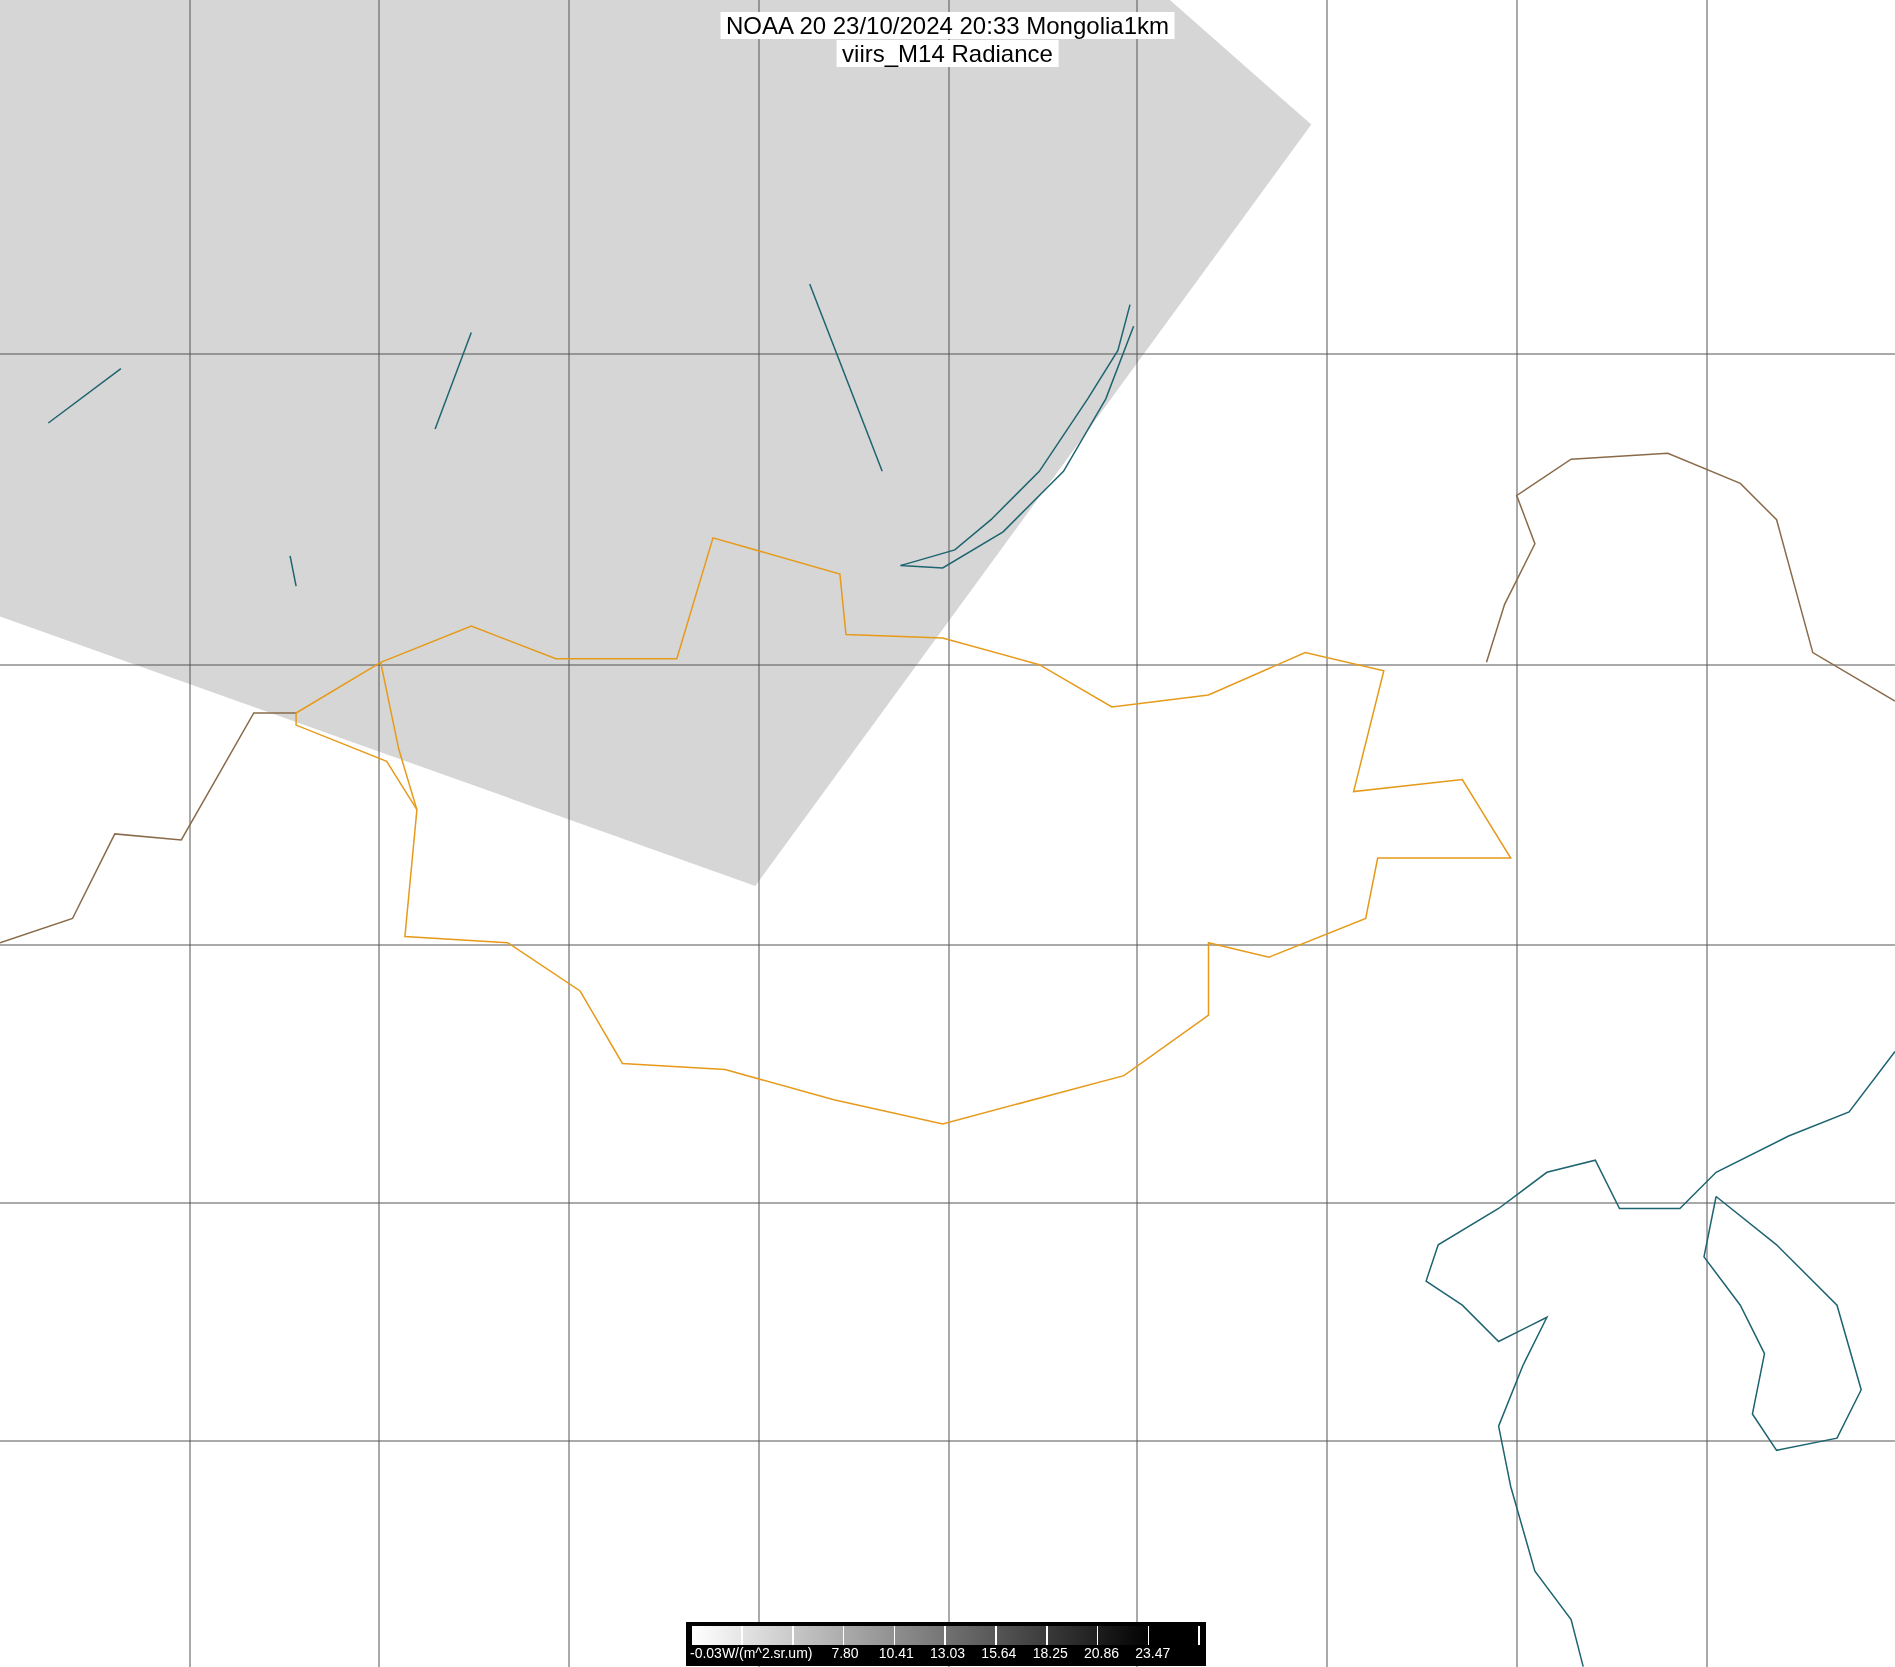 This screenshot has width=1895, height=1667. What do you see at coordinates (1101, 1653) in the screenshot?
I see `colorbar-label: 20.86` at bounding box center [1101, 1653].